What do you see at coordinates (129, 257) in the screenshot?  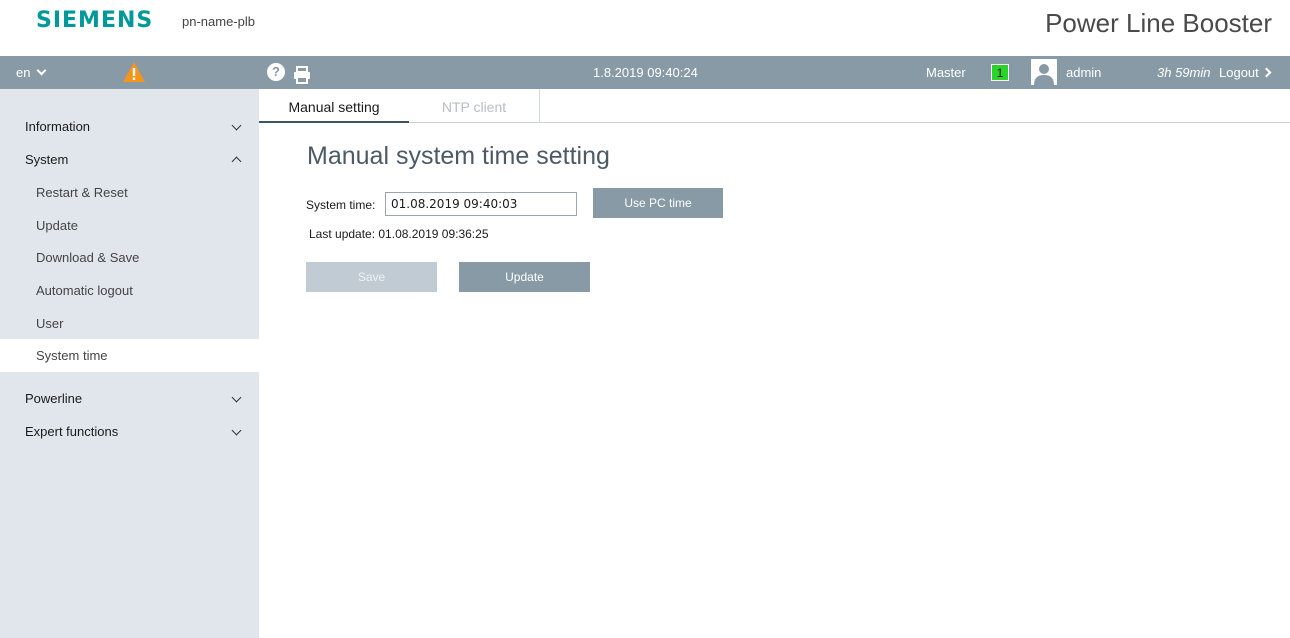 I see `sidebar-item-download-save: Download & Save` at bounding box center [129, 257].